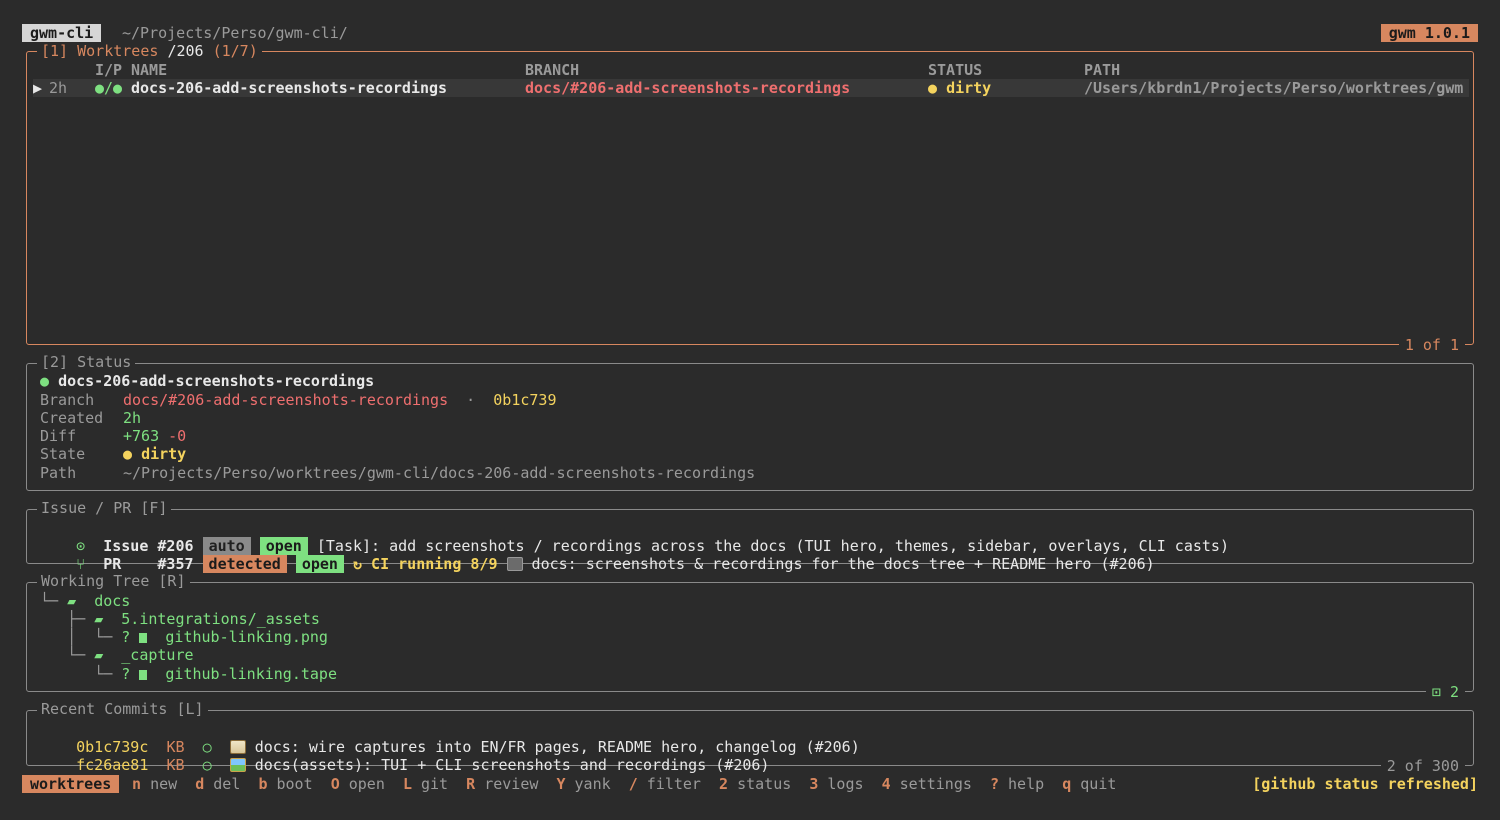  I want to click on current-directory: ~/Projects/Perso/gwm-cli/, so click(235, 33).